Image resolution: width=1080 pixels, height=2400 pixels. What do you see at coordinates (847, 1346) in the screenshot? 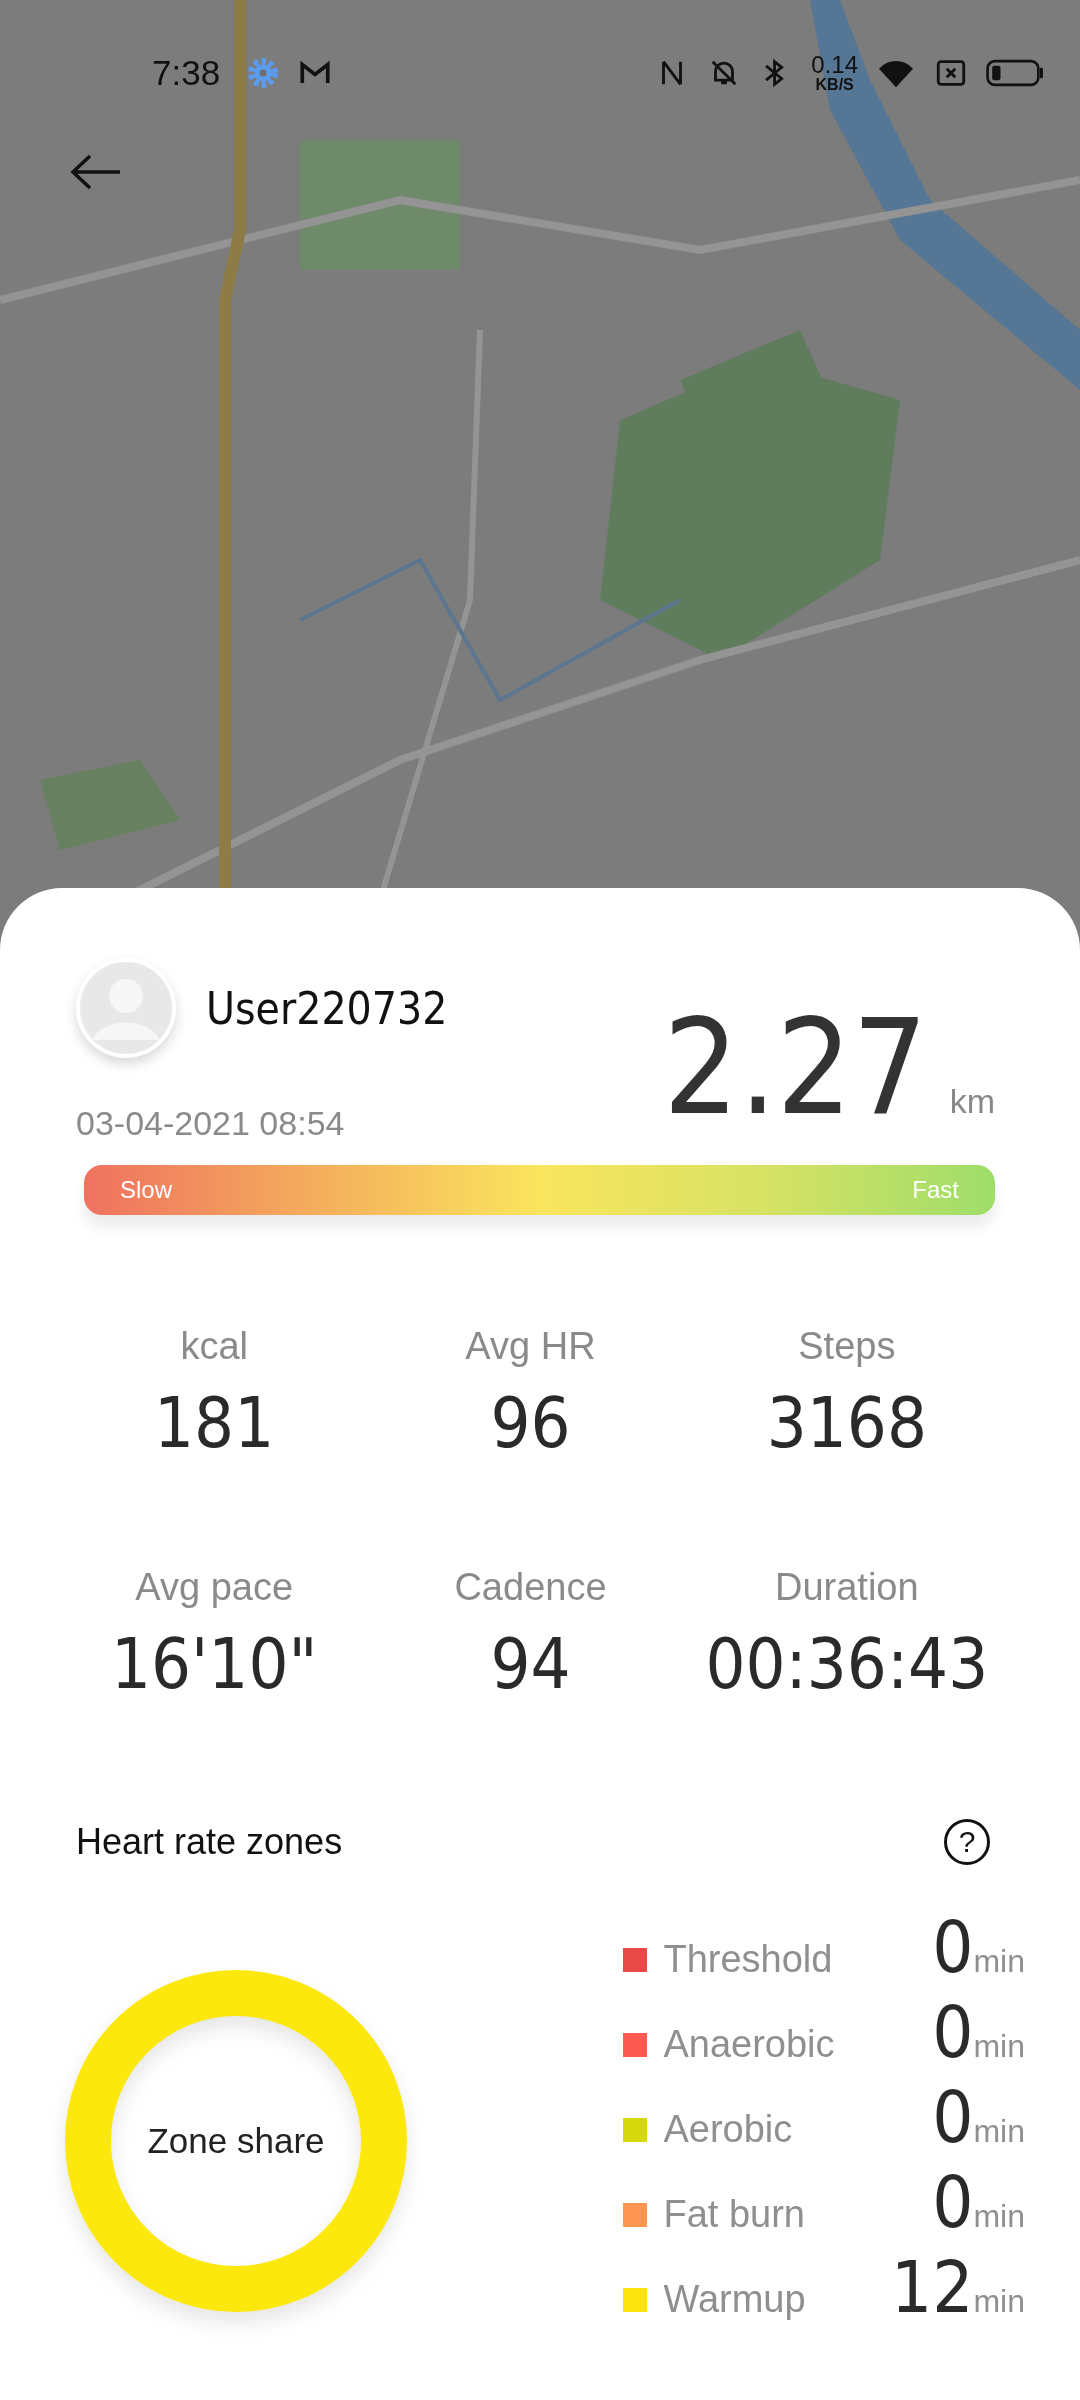
I see `stat-label: Steps` at bounding box center [847, 1346].